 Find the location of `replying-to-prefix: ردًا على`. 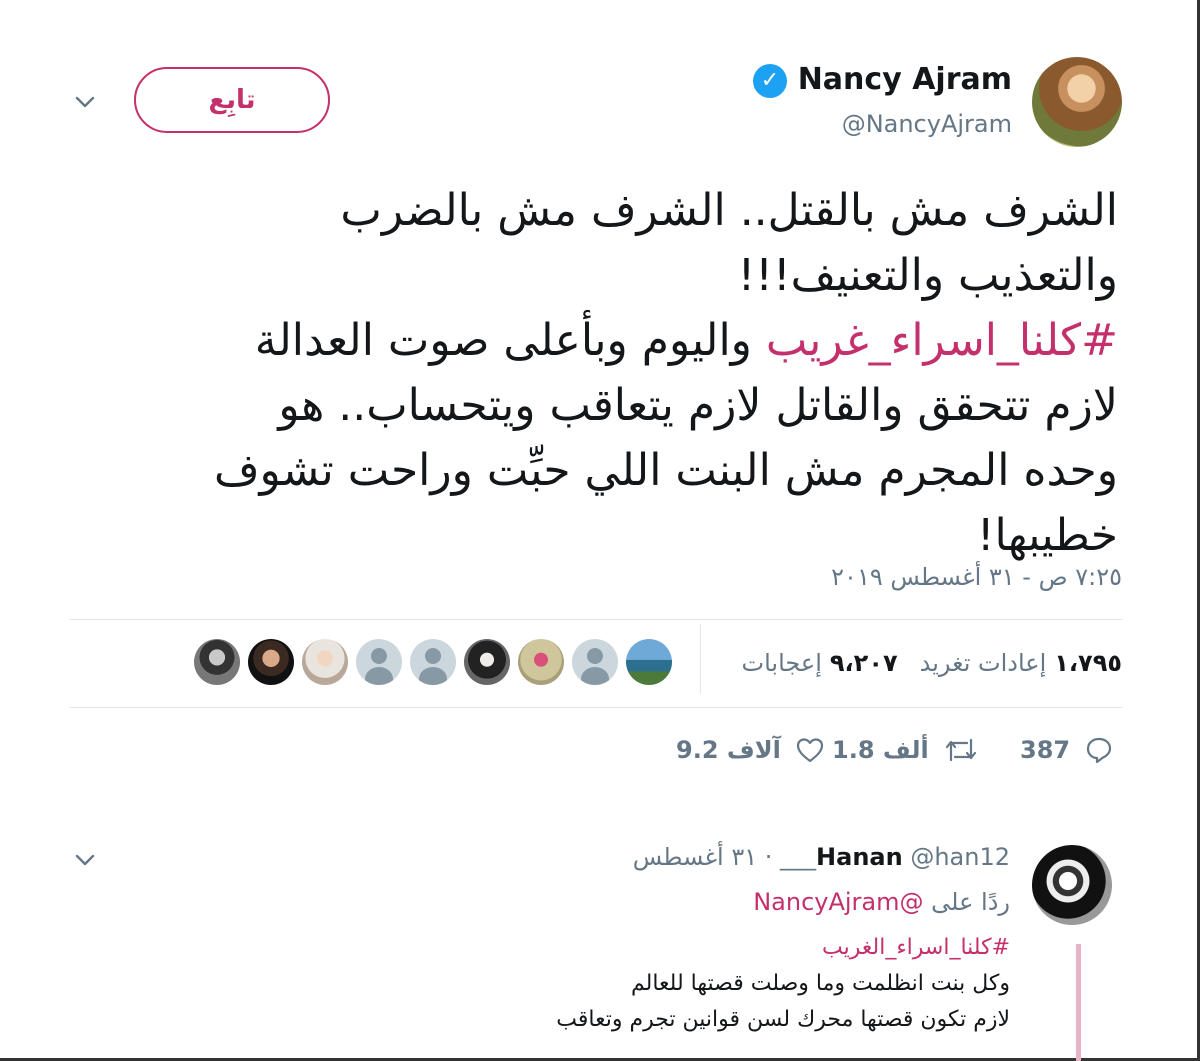

replying-to-prefix: ردًا على is located at coordinates (970, 902).